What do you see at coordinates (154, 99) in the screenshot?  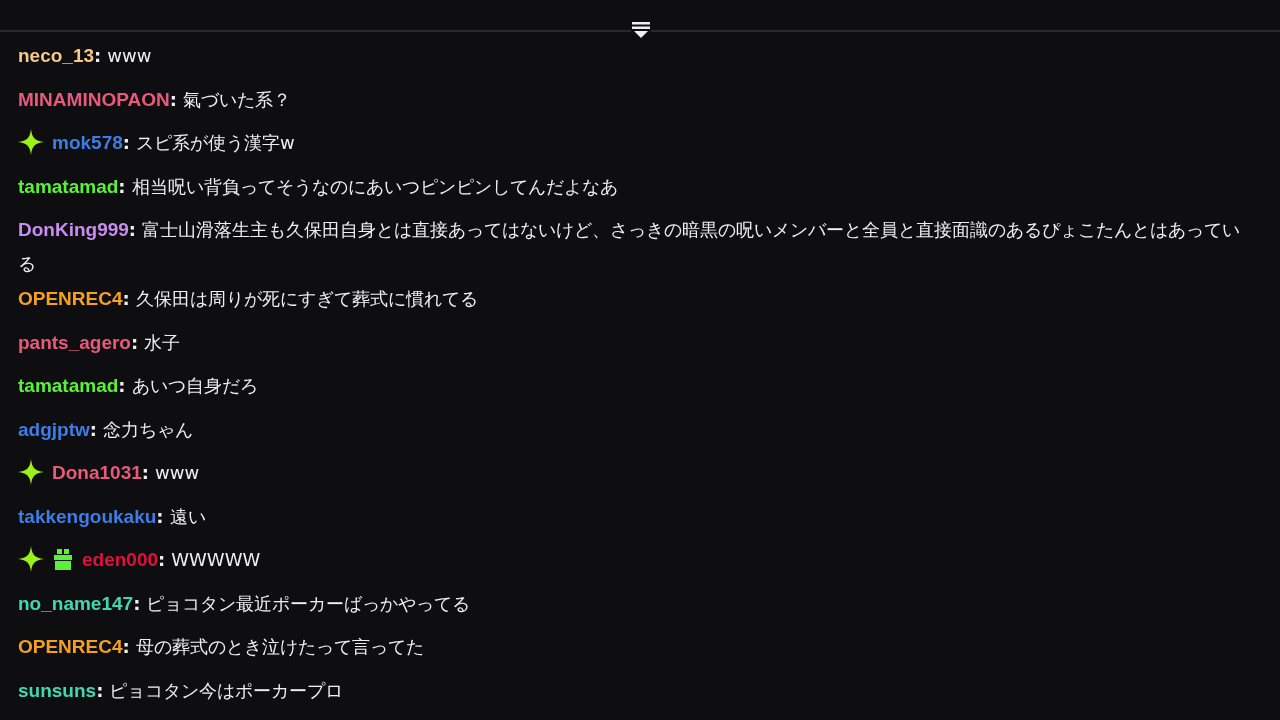 I see `chat-message: MINAMINOPAON: 氣づいた系？` at bounding box center [154, 99].